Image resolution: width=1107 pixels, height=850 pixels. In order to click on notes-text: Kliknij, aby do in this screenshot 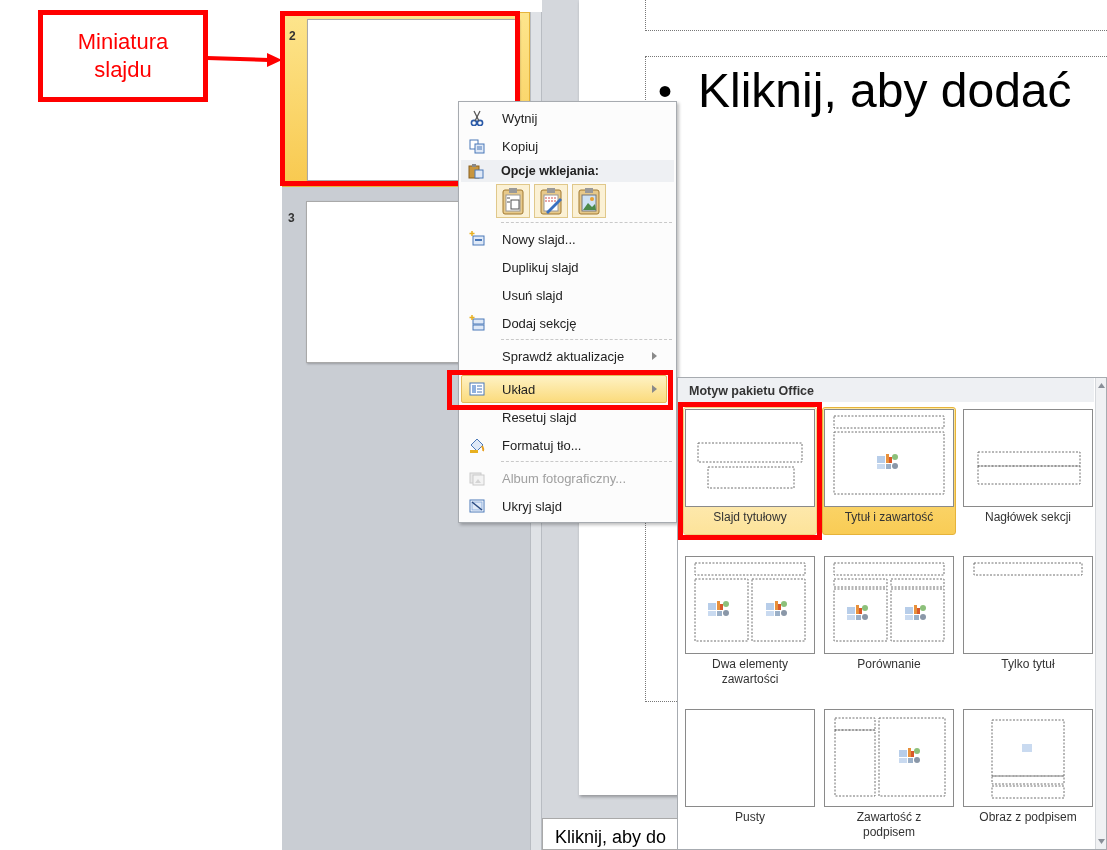, I will do `click(611, 837)`.